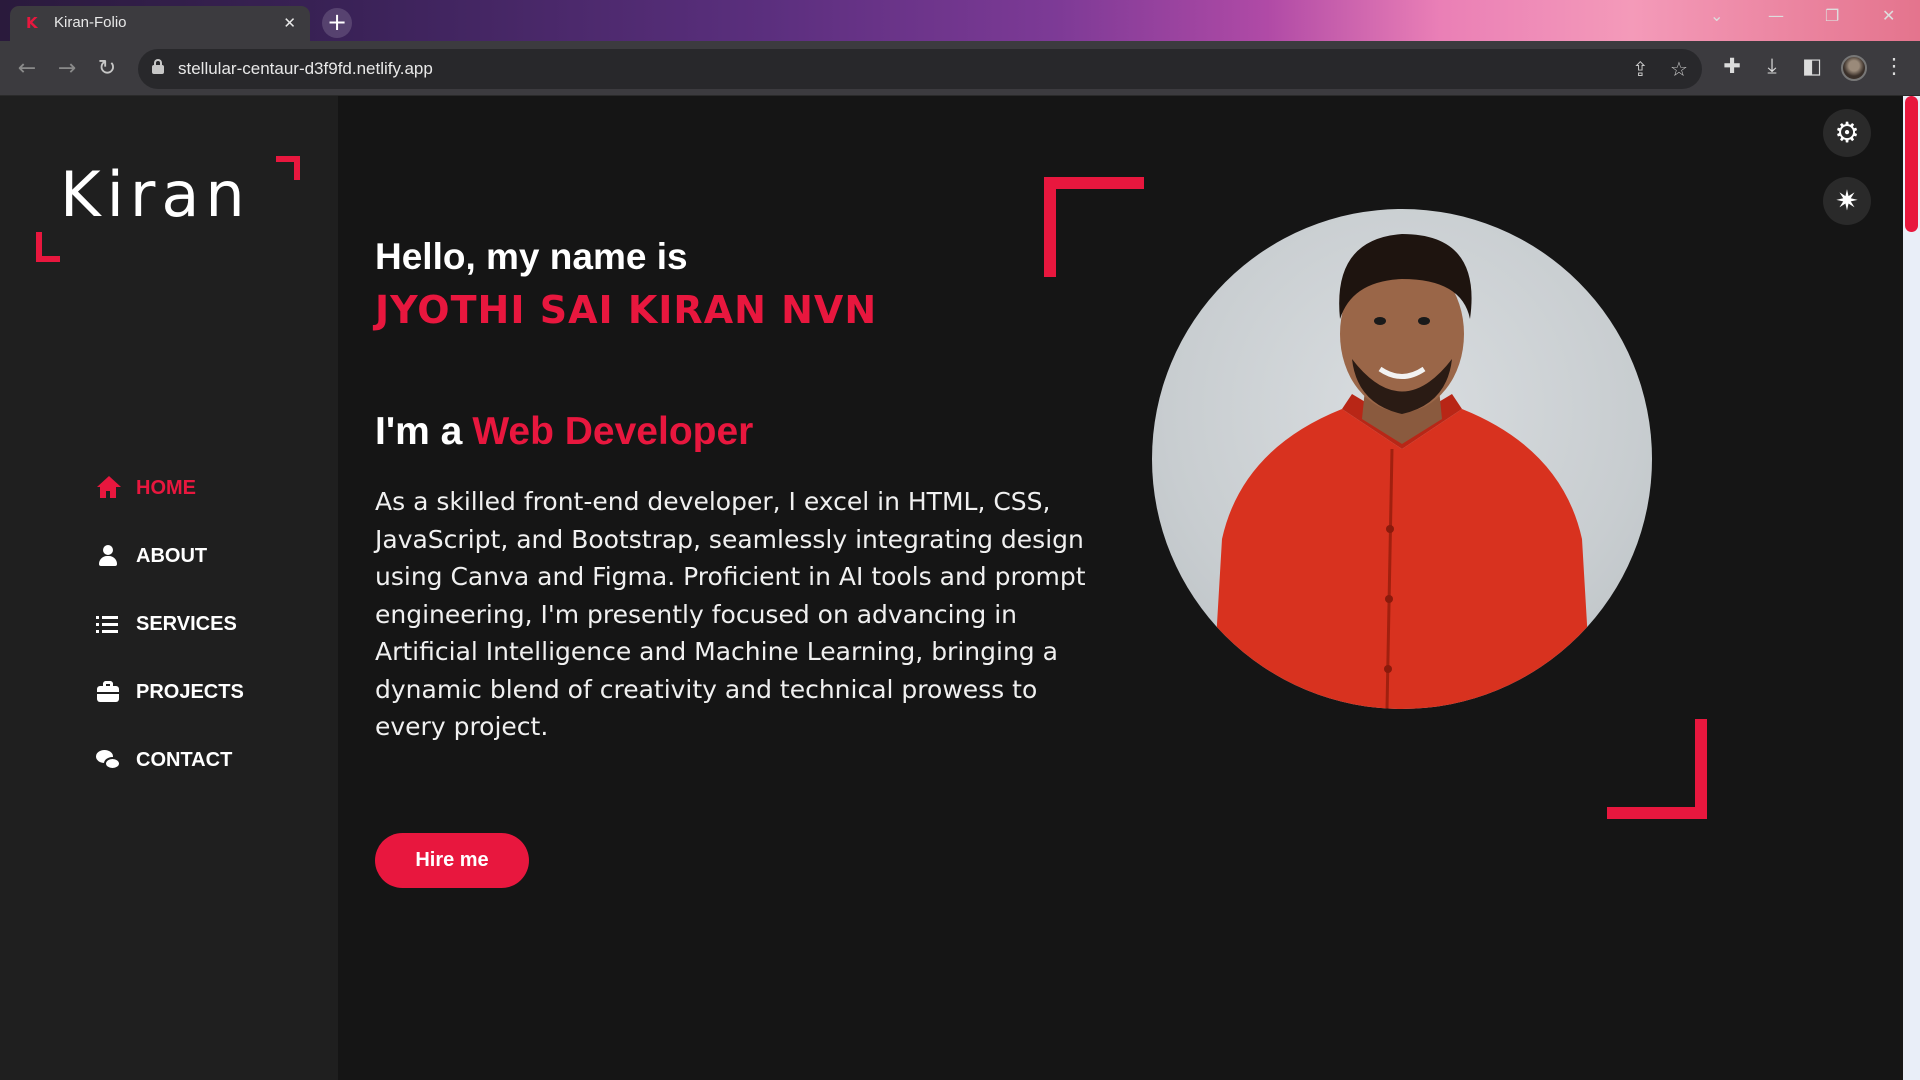 The image size is (1920, 1080). Describe the element at coordinates (1847, 133) in the screenshot. I see `settings-gear-icon: ⚙` at that location.